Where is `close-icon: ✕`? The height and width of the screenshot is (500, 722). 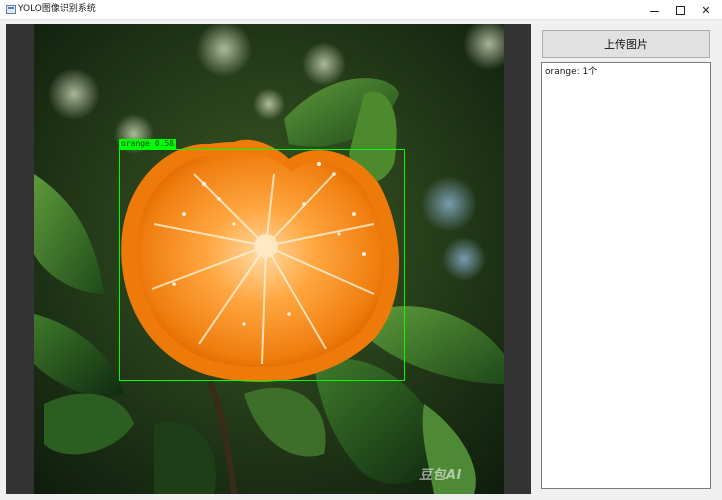
close-icon: ✕ is located at coordinates (706, 10).